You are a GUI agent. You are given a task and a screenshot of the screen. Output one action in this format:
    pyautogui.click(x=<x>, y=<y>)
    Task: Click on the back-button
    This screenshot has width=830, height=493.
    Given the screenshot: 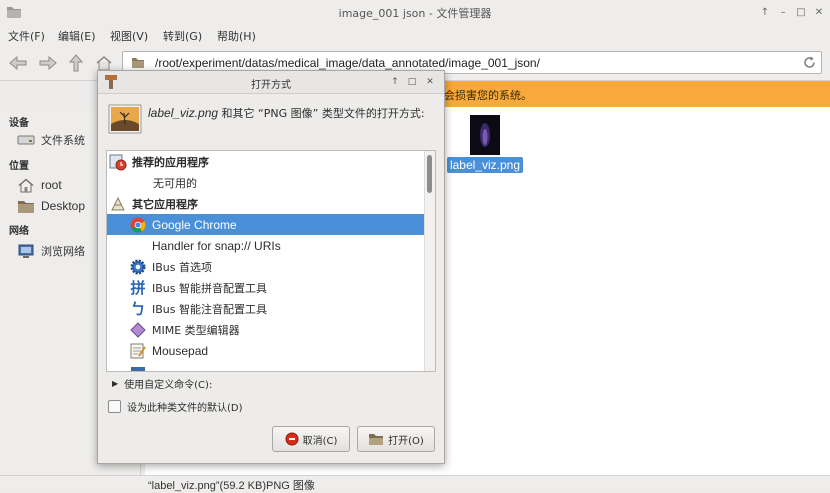 What is the action you would take?
    pyautogui.click(x=18, y=63)
    